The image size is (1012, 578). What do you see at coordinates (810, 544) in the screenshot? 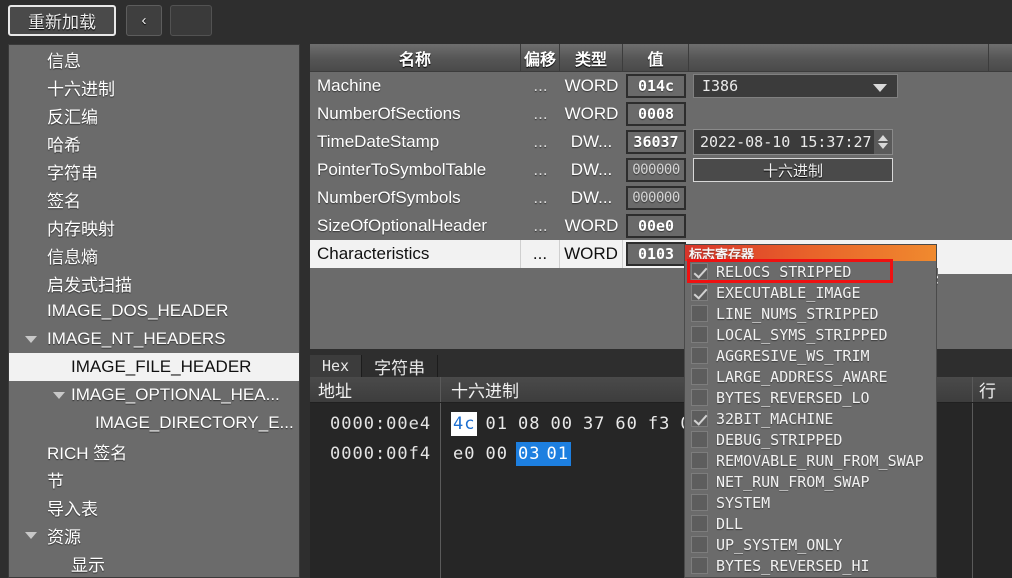
I see `flag-row: UP_SYSTEM_ONLY` at bounding box center [810, 544].